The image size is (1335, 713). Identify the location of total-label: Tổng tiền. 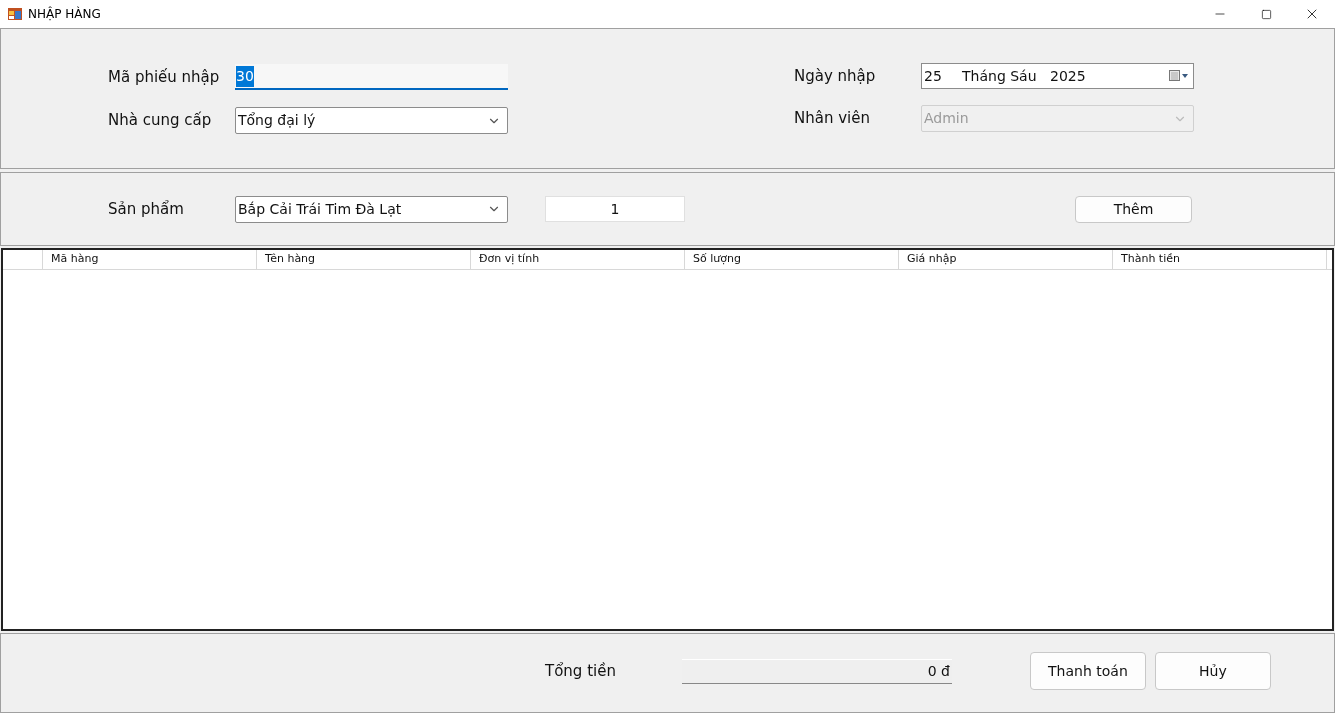
(580, 671).